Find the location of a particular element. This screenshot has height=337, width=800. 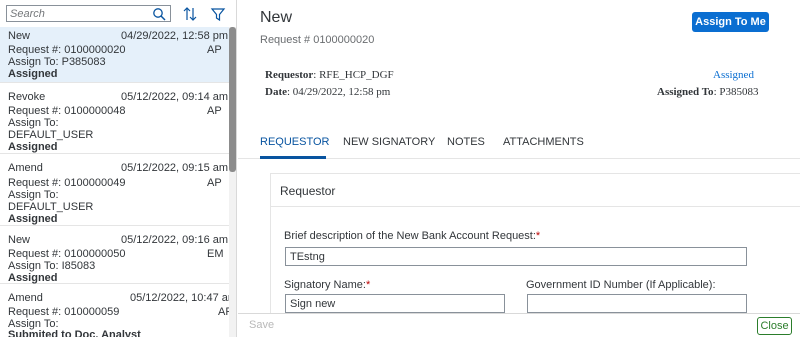

active-tab-indicator is located at coordinates (293, 157).